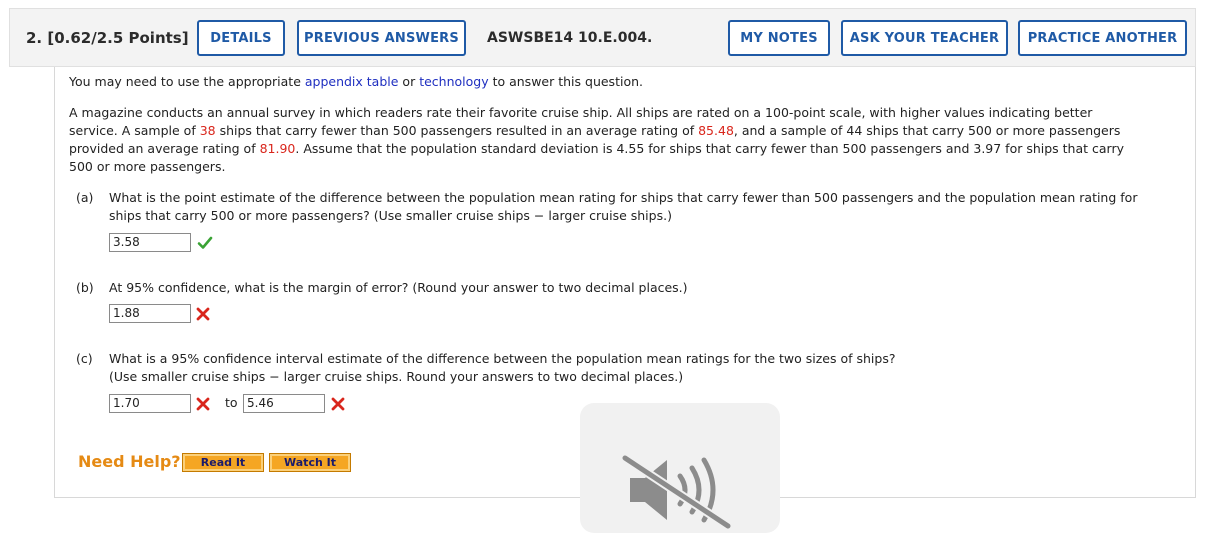 This screenshot has height=533, width=1206. I want to click on read-it-button: Read It, so click(223, 462).